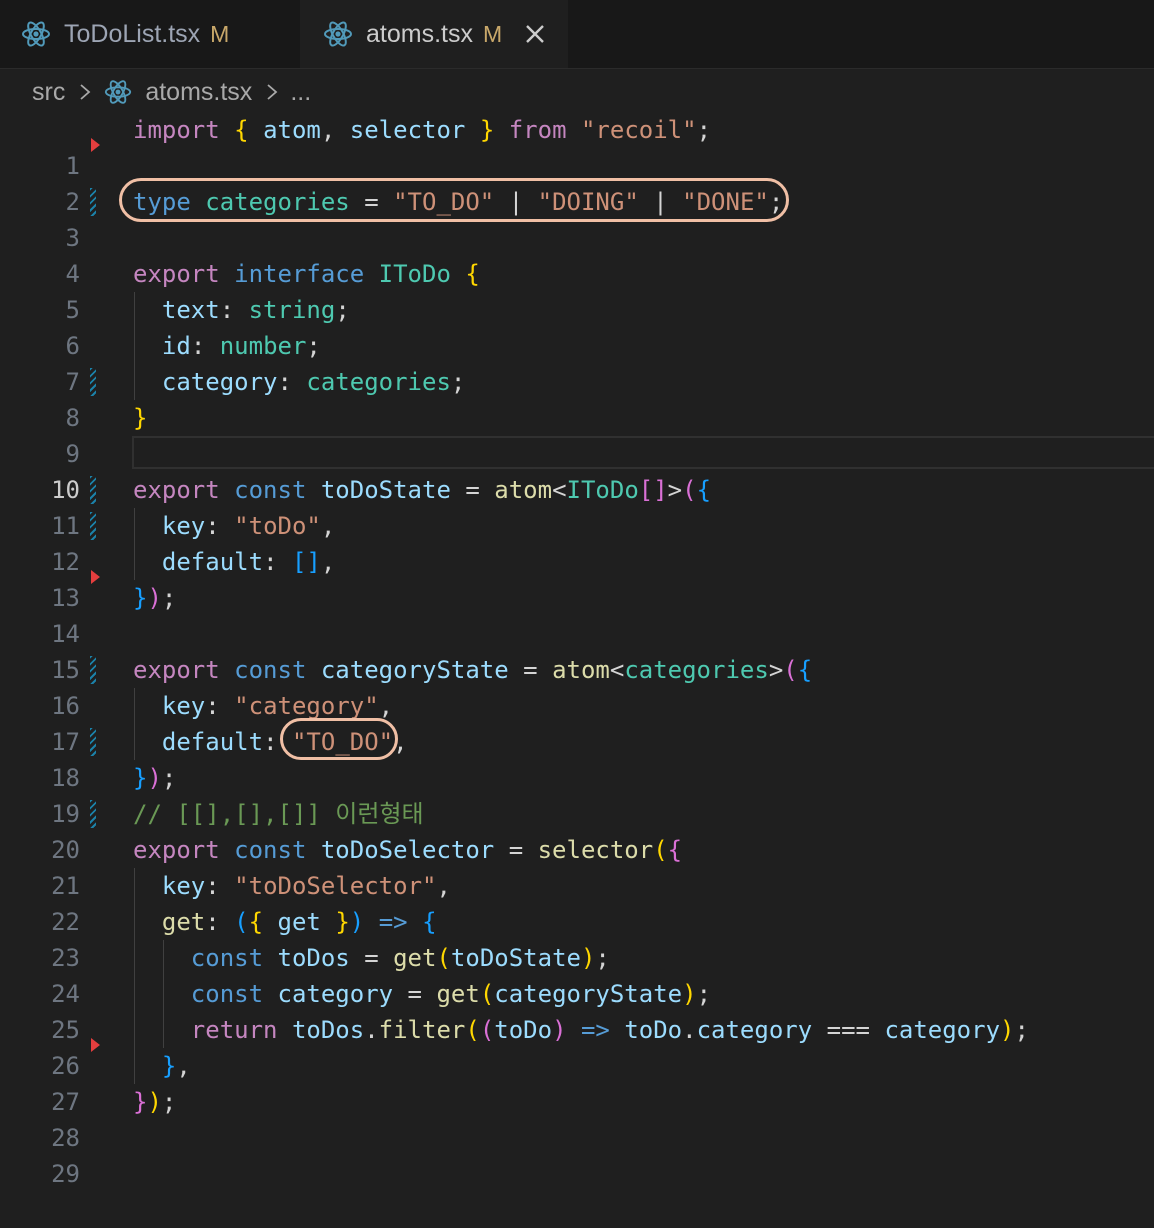 This screenshot has height=1228, width=1154. I want to click on tab-todolist: ToDoList.tsx M, so click(149, 34).